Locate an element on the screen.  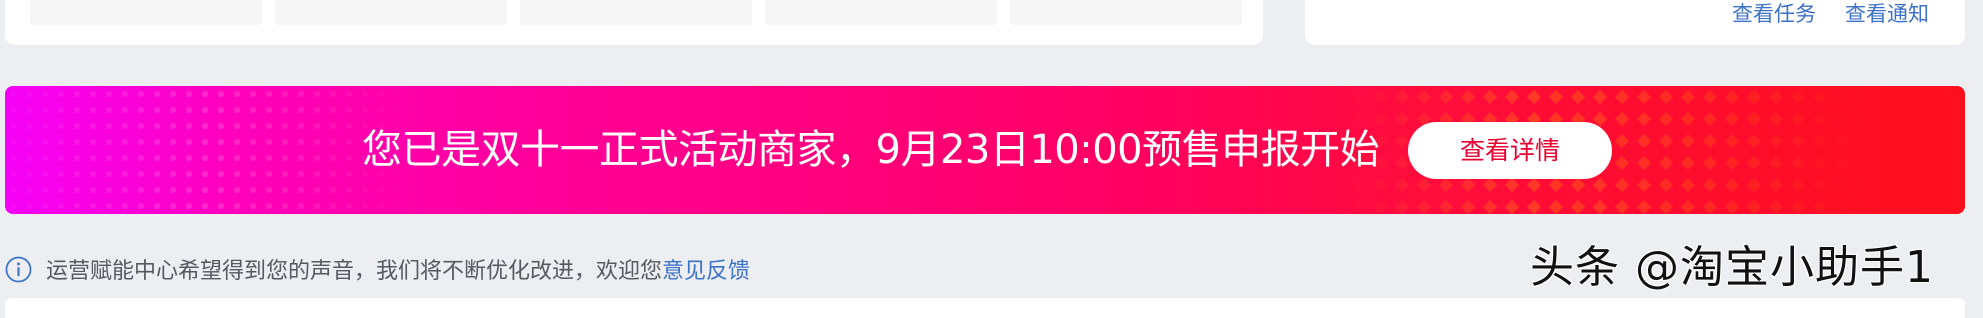
watermark: 头条 @淘宝小助手1 is located at coordinates (1732, 267).